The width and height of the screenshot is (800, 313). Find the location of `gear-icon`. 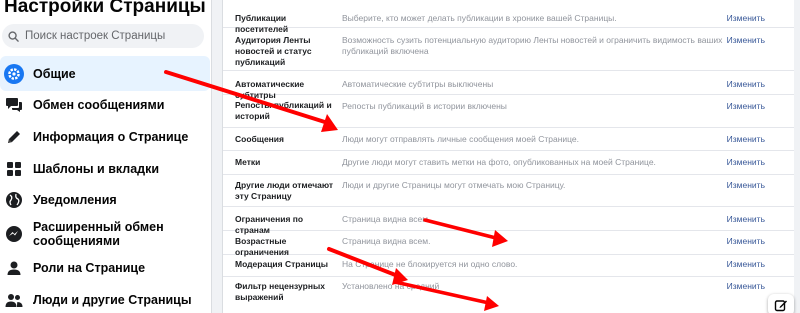

gear-icon is located at coordinates (14, 73).